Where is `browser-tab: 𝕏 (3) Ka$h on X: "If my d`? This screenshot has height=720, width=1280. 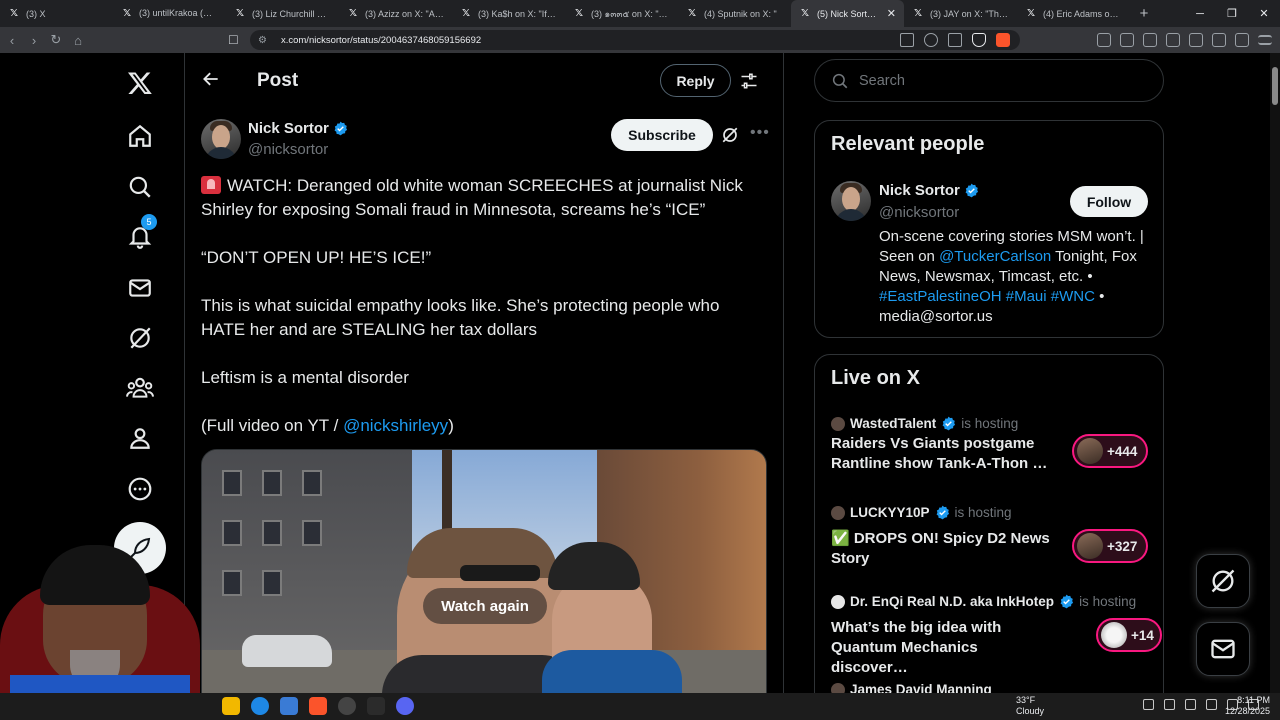
browser-tab: 𝕏 (3) Ka$h on X: "If my d is located at coordinates (508, 13).